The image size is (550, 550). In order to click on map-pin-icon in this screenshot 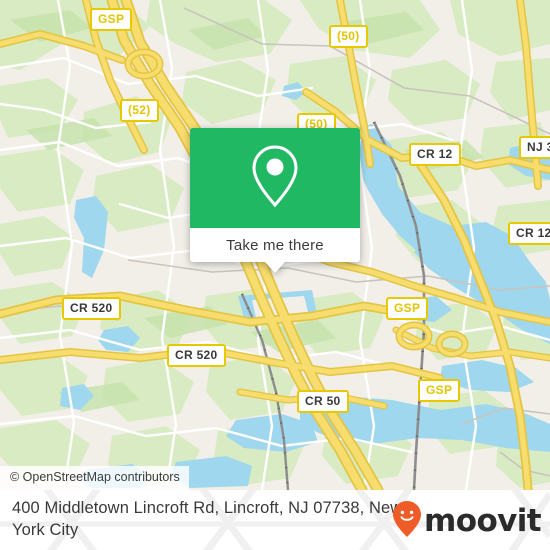, I will do `click(275, 178)`.